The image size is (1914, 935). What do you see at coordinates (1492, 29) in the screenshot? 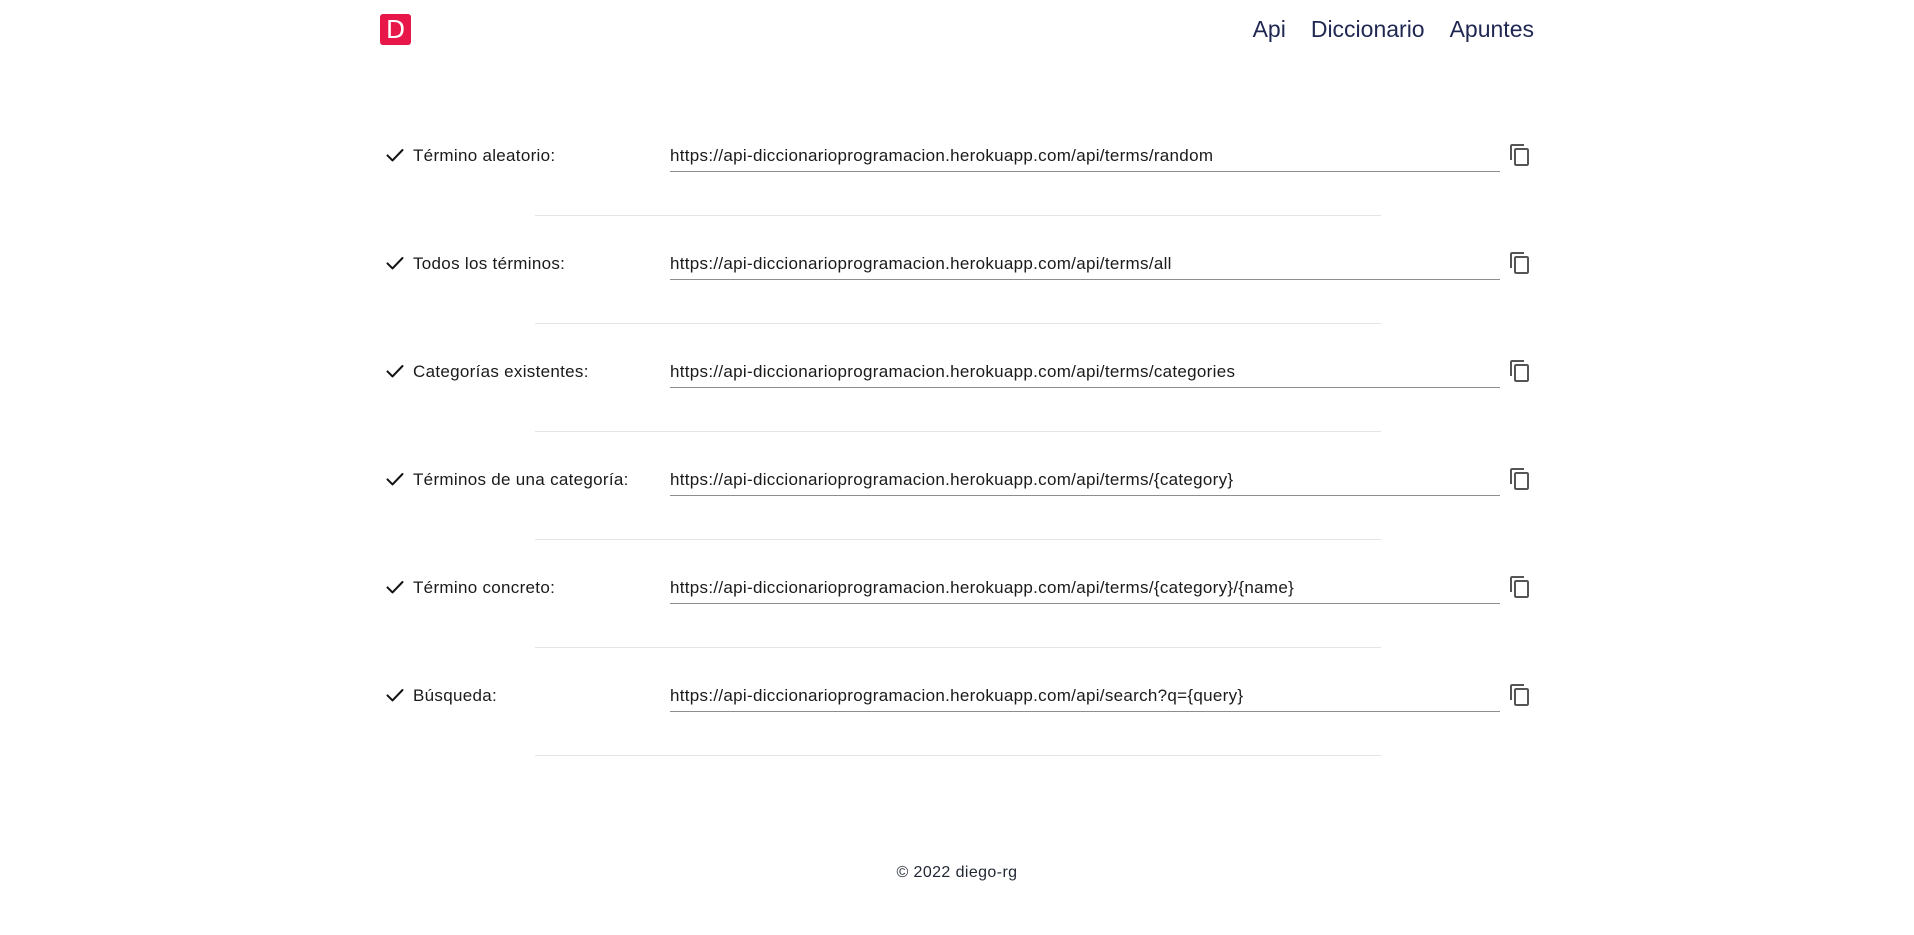
I see `nav-link-apuntes: Apuntes` at bounding box center [1492, 29].